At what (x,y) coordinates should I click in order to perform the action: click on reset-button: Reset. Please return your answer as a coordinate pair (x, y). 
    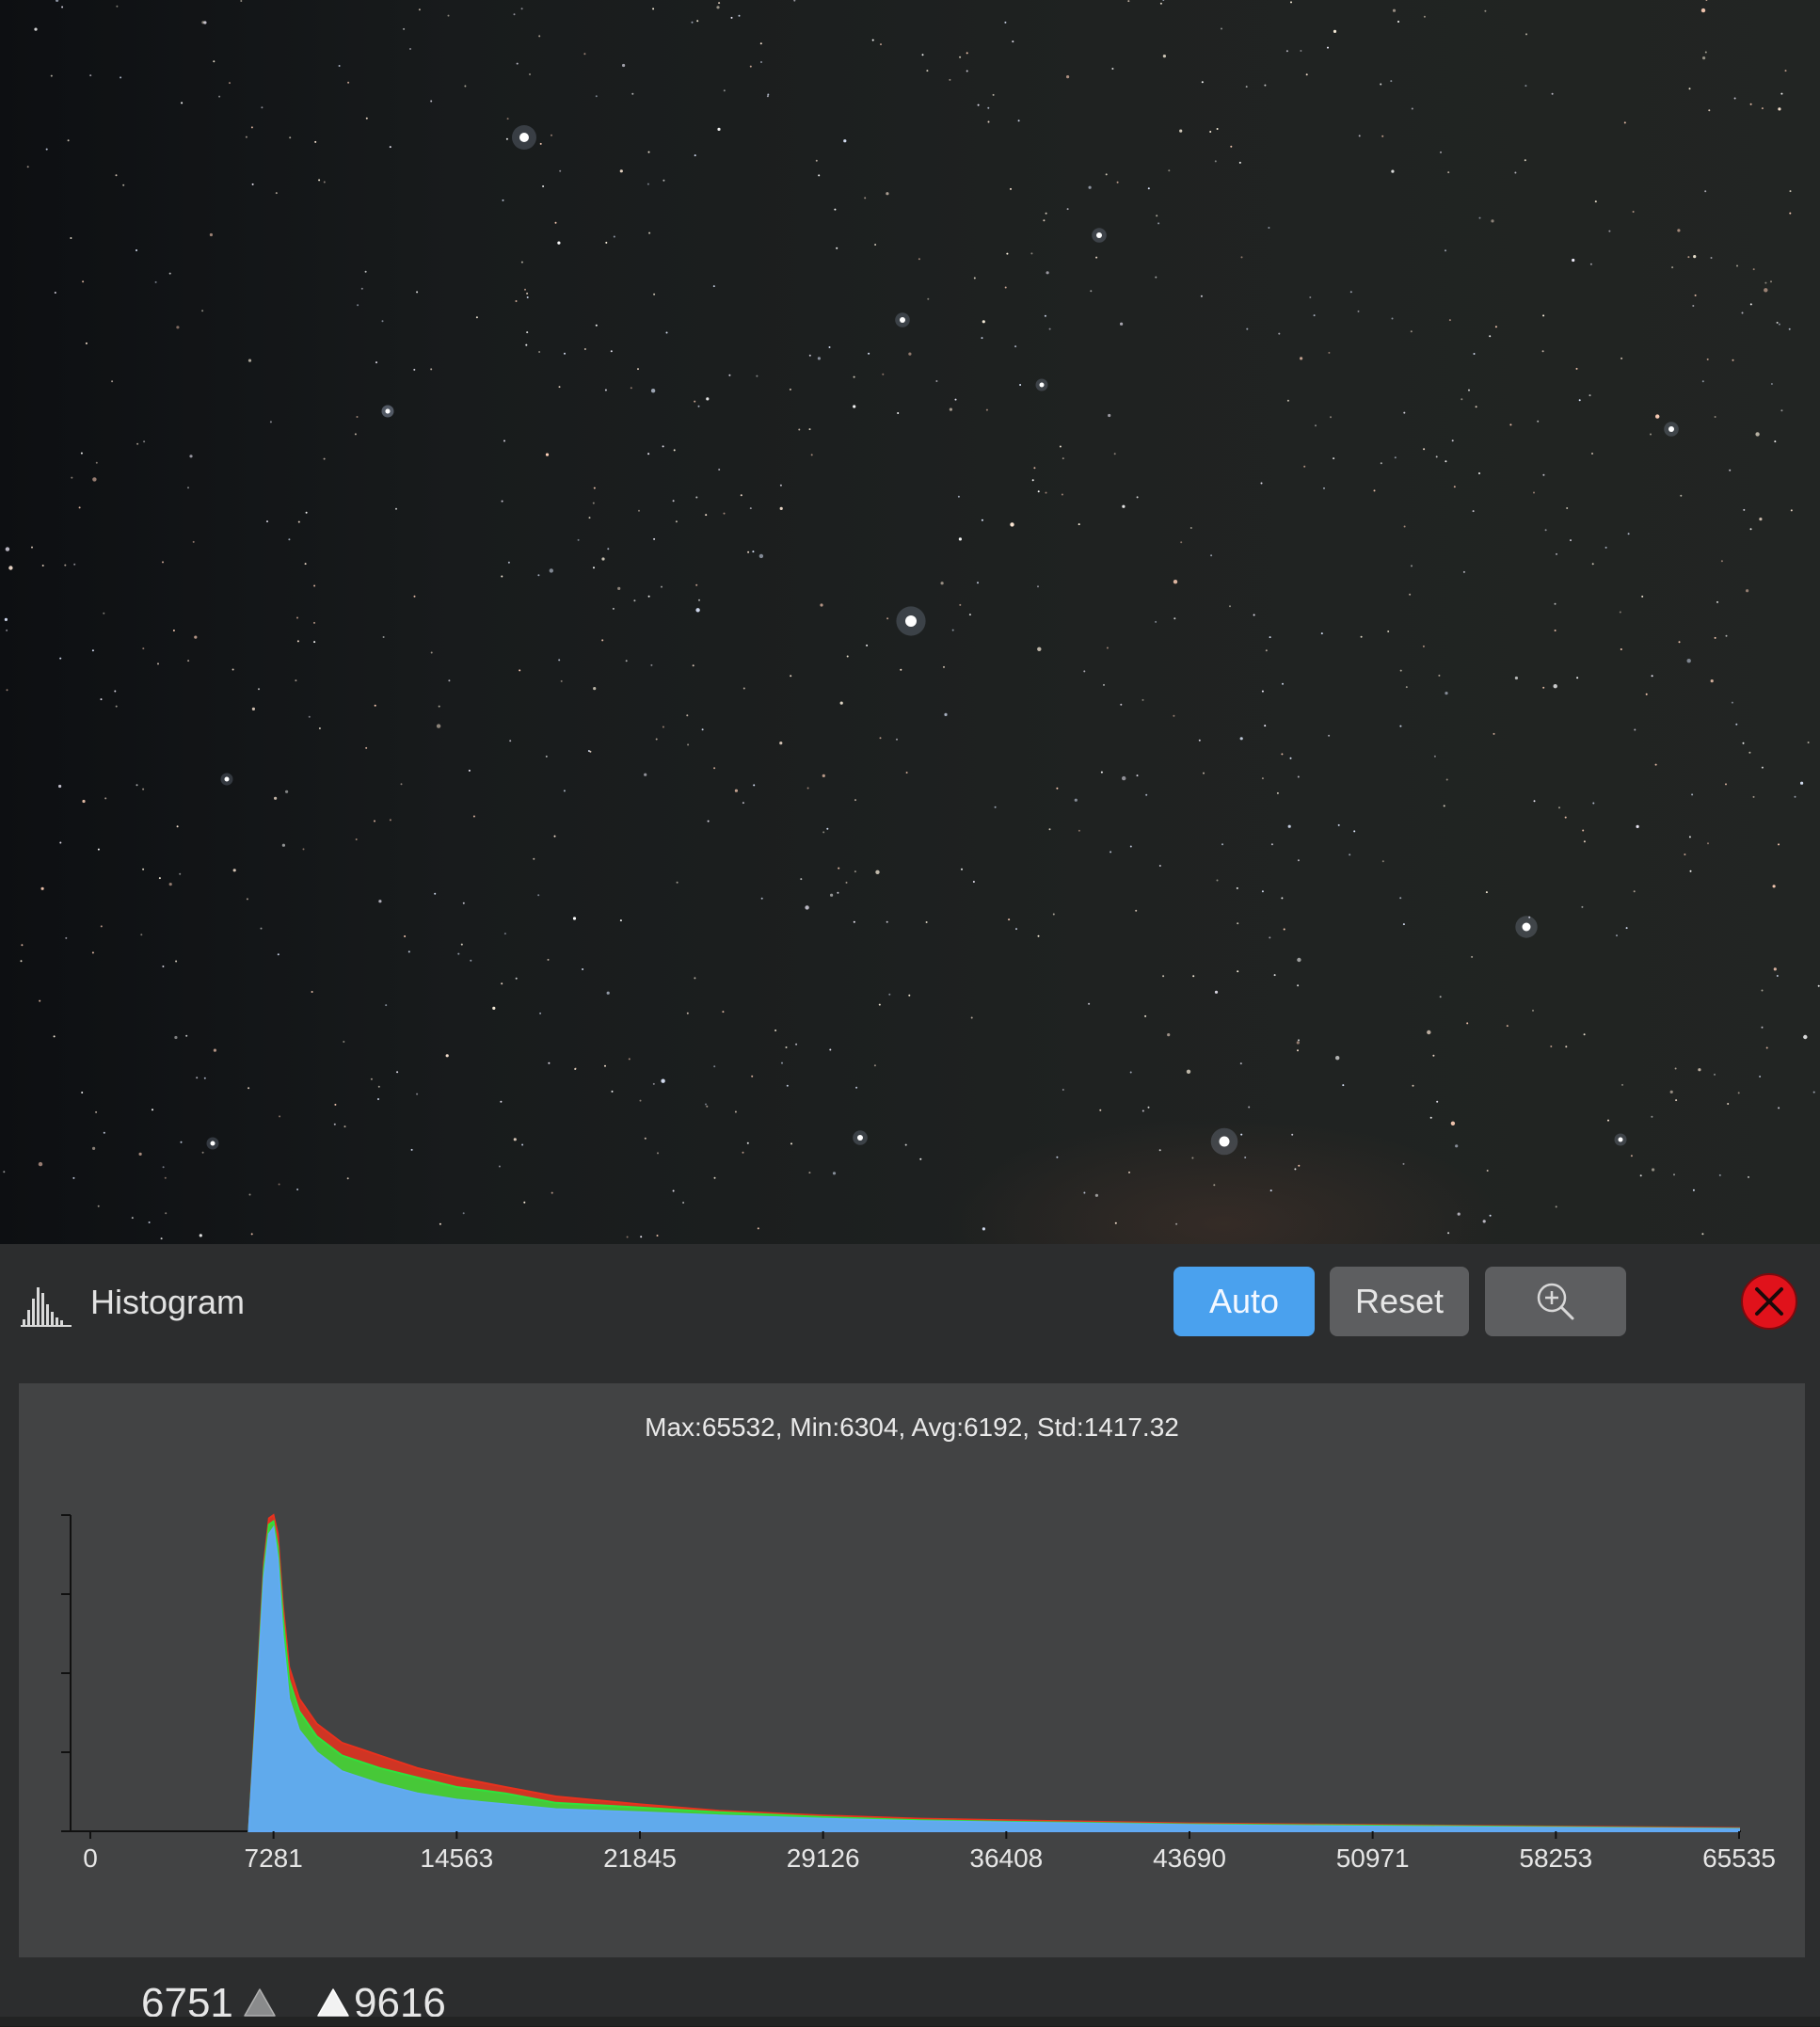
    Looking at the image, I should click on (1399, 1302).